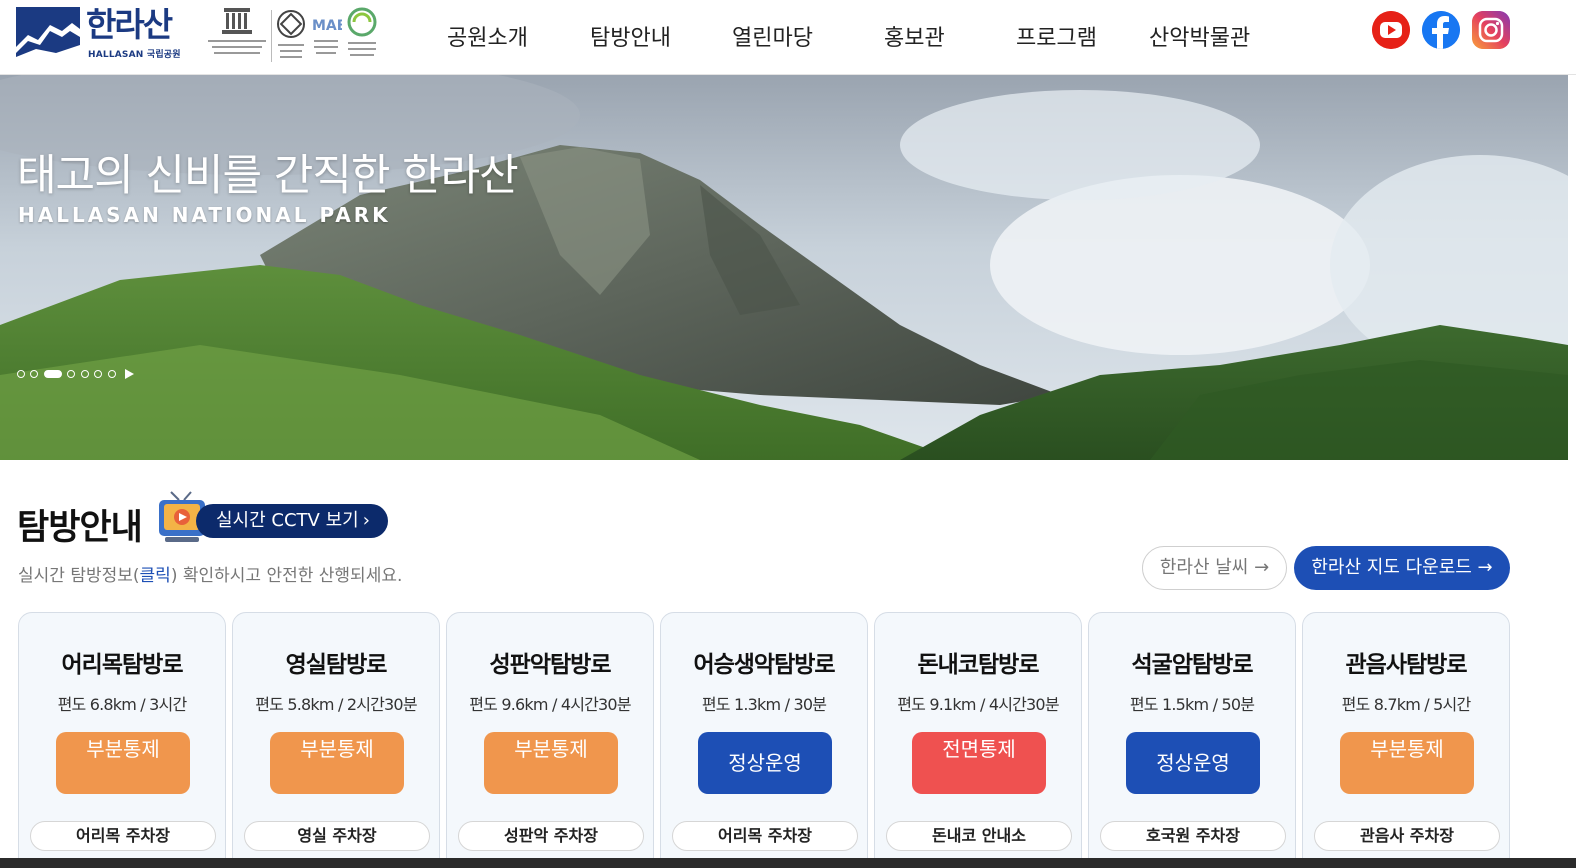 The width and height of the screenshot is (1576, 868). What do you see at coordinates (79, 576) in the screenshot?
I see `desc-text: 실시간 탐방정보(` at bounding box center [79, 576].